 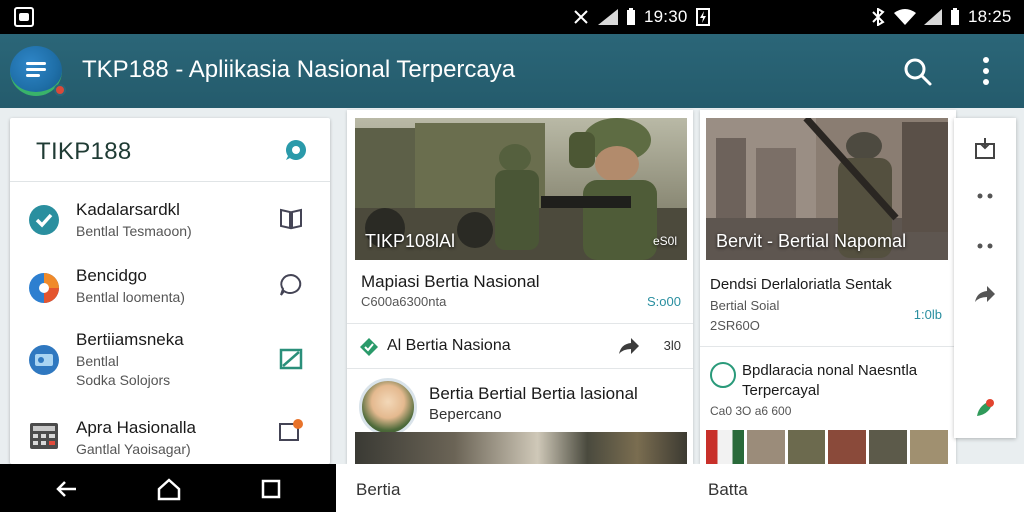 I want to click on status-bar: 19:30 18:25, so click(x=512, y=17).